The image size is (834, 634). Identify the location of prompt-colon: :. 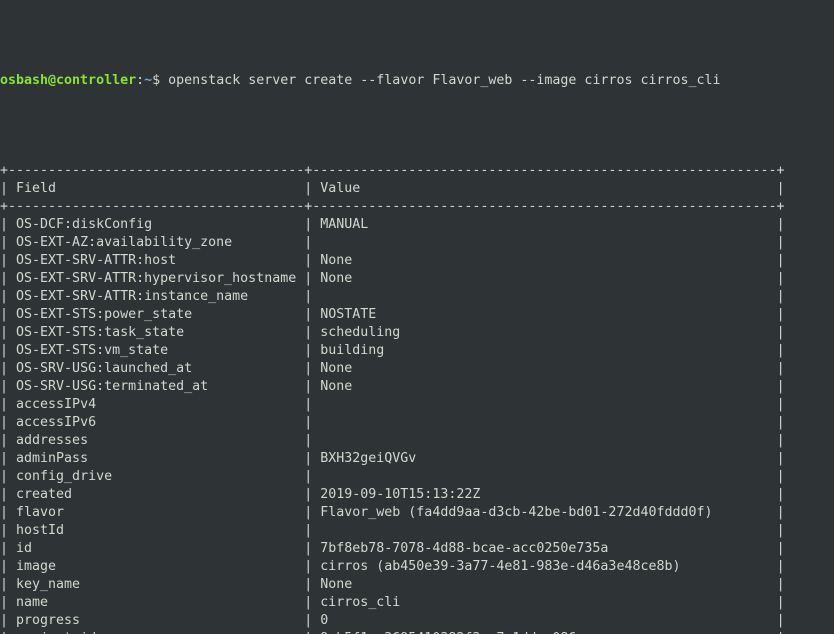
(140, 80).